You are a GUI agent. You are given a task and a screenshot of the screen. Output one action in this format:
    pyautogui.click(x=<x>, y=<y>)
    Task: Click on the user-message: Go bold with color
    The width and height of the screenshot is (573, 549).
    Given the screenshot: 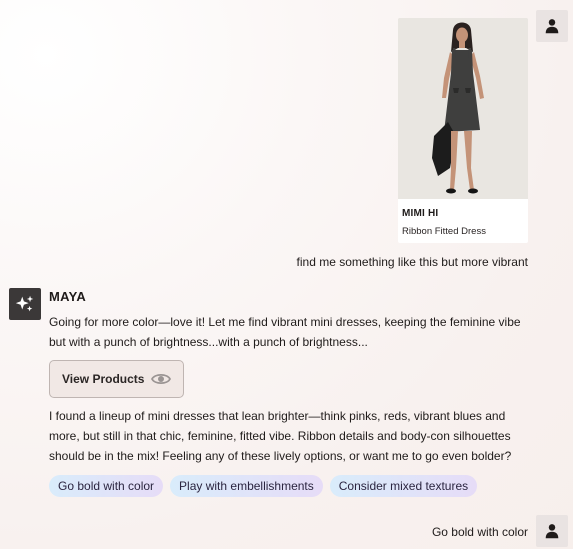 What is the action you would take?
    pyautogui.click(x=479, y=532)
    